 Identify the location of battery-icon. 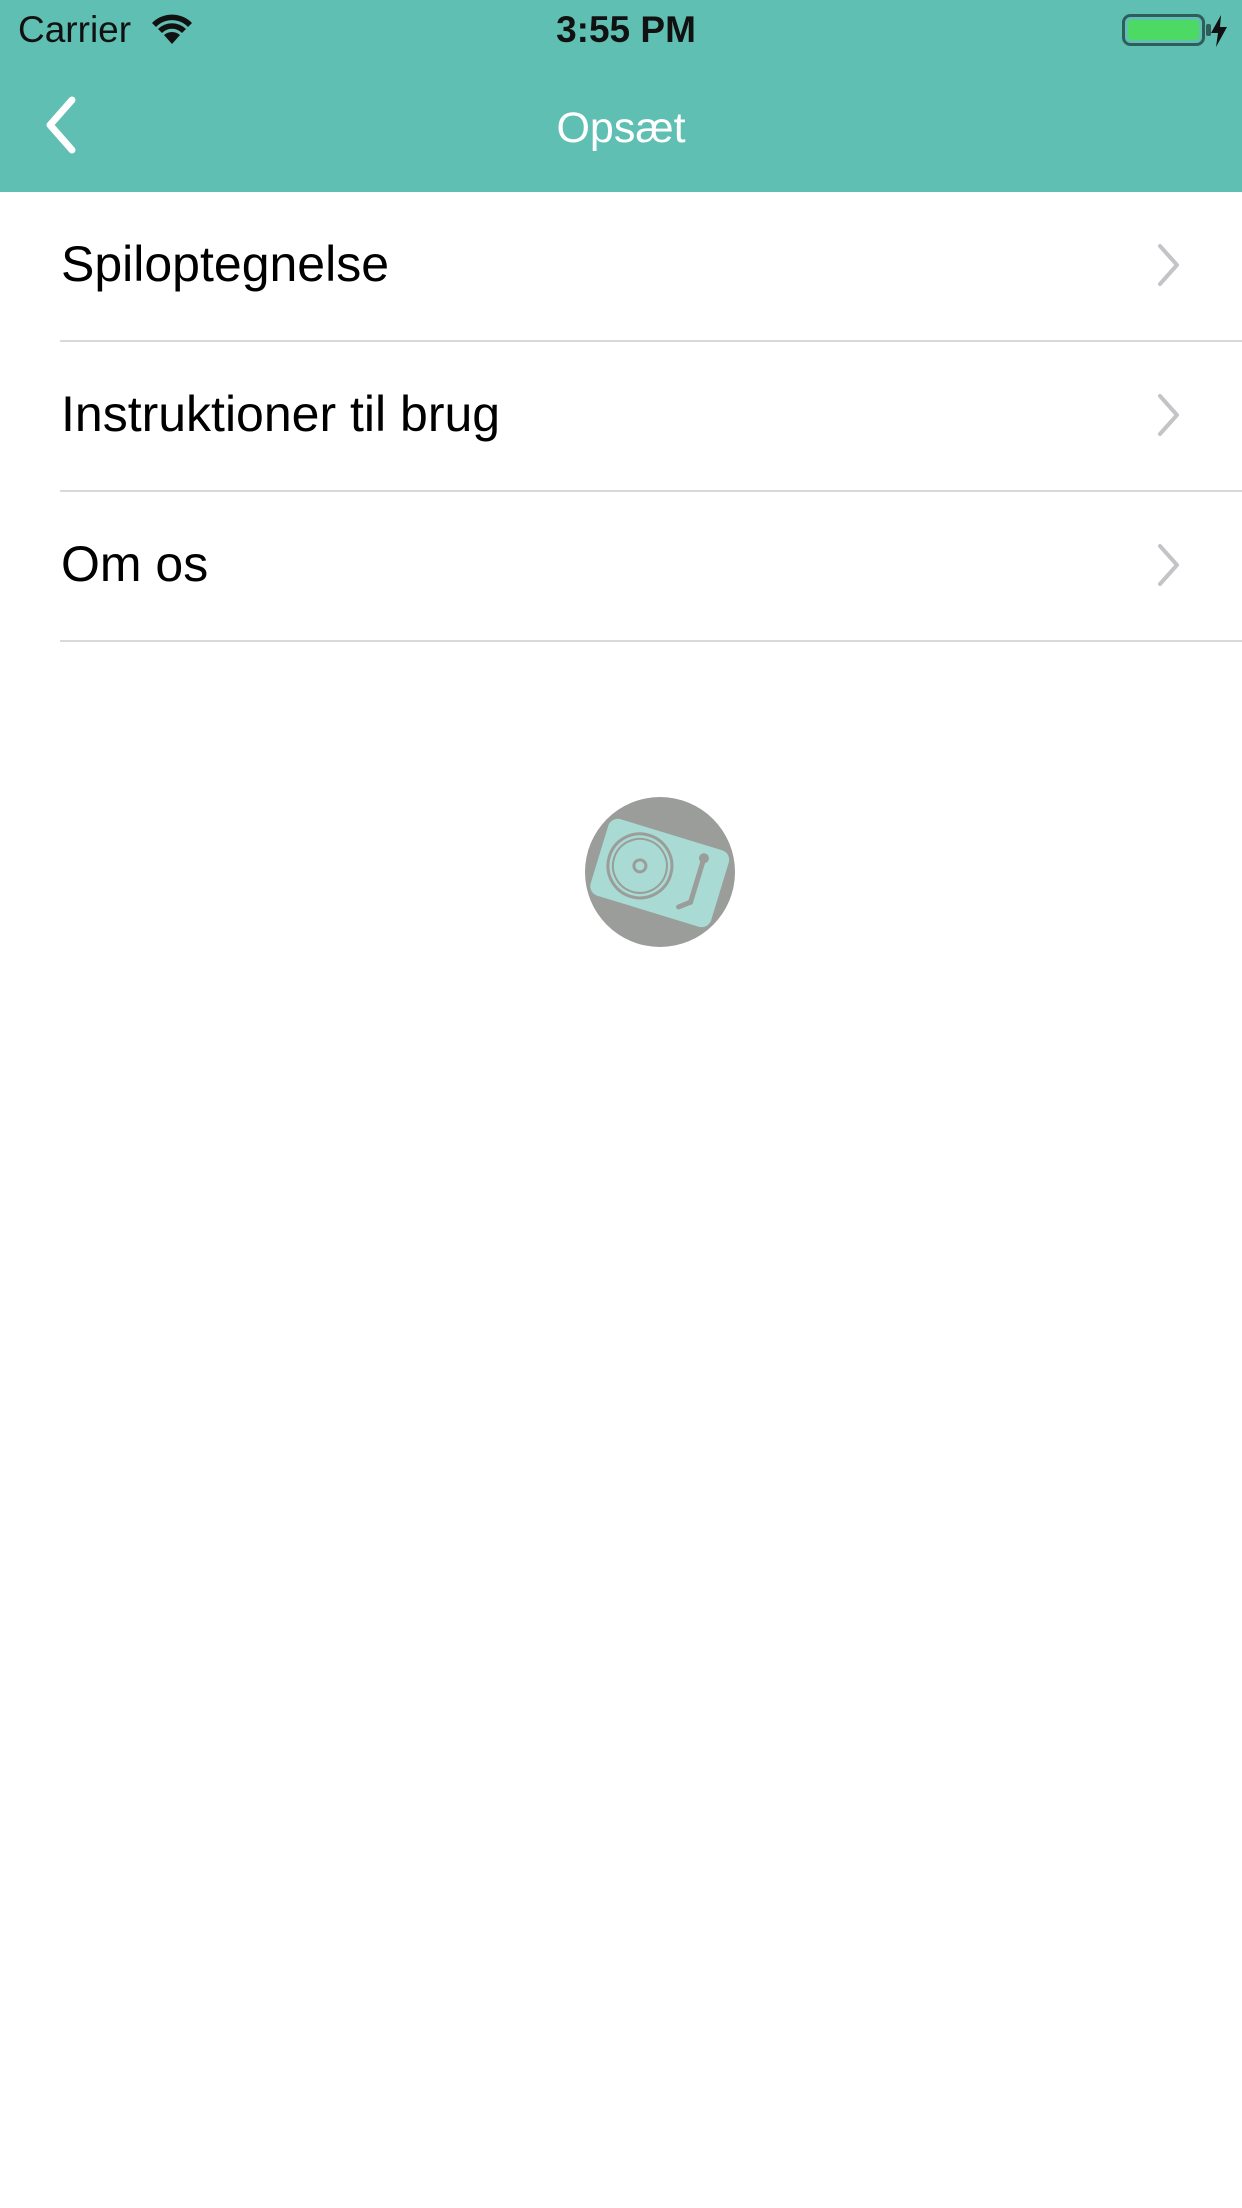
(1166, 30).